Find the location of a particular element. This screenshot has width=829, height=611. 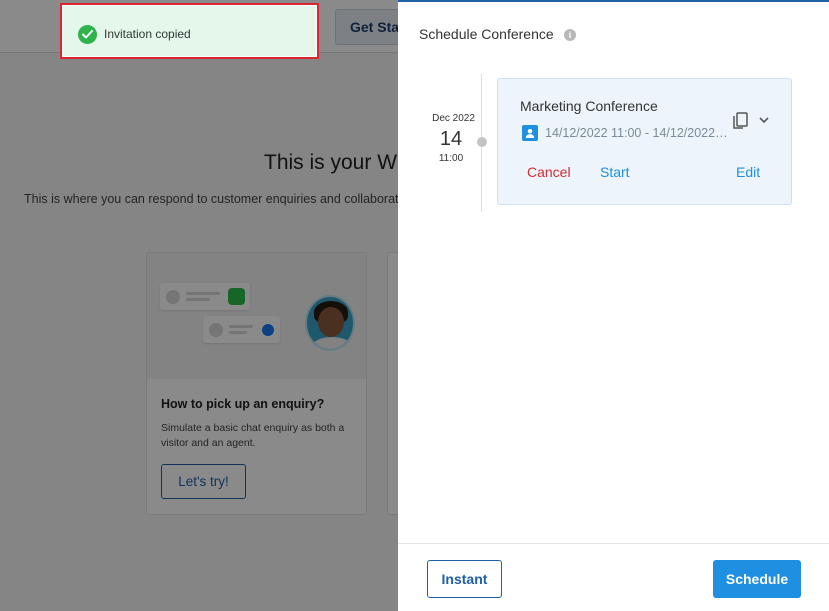

chevron-down-icon is located at coordinates (764, 120).